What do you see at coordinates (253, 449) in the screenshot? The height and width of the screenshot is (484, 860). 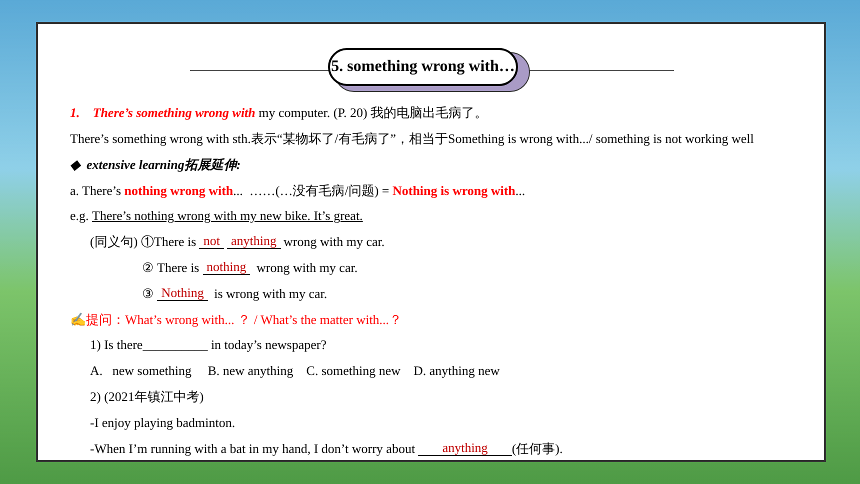 I see `text: -When I’m running with a bat in my hand, I don’t worry about` at bounding box center [253, 449].